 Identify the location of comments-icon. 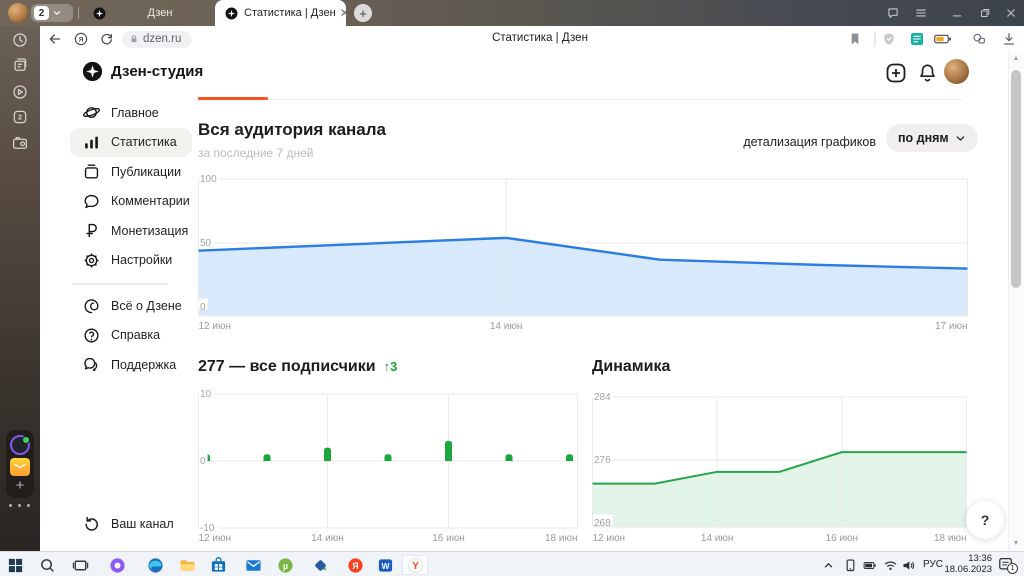
(91, 201).